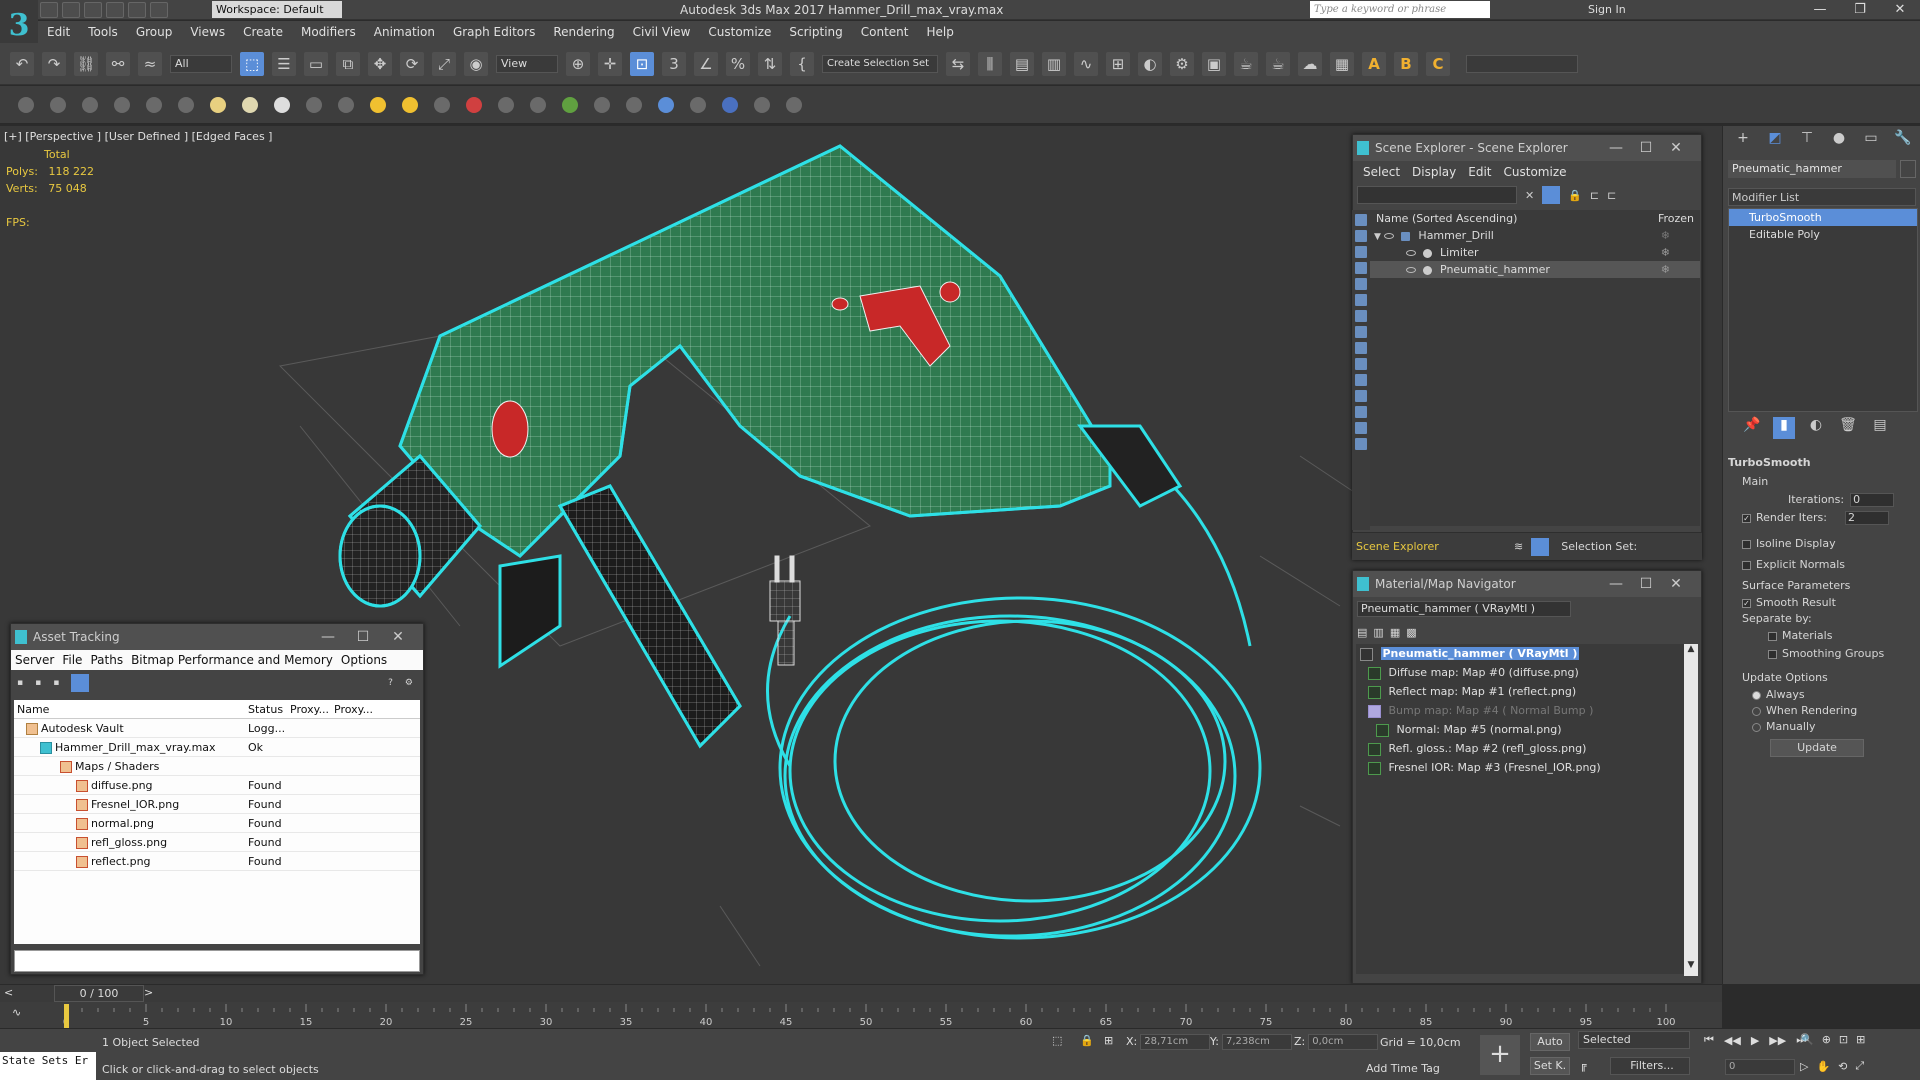 This screenshot has height=1080, width=1920. I want to click on mini-curve-editor-icon: ∿, so click(16, 1012).